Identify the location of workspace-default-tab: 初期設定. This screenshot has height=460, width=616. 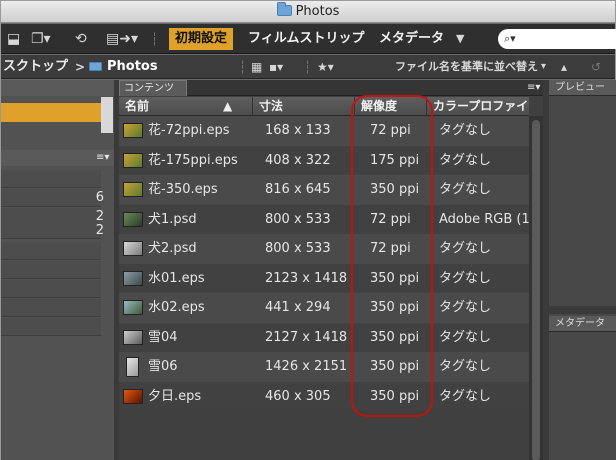
(201, 39).